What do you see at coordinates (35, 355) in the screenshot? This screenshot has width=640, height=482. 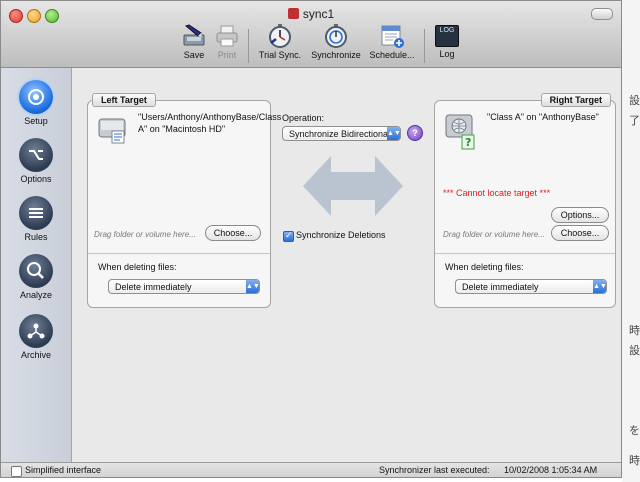 I see `sidebar-item-label: Archive` at bounding box center [35, 355].